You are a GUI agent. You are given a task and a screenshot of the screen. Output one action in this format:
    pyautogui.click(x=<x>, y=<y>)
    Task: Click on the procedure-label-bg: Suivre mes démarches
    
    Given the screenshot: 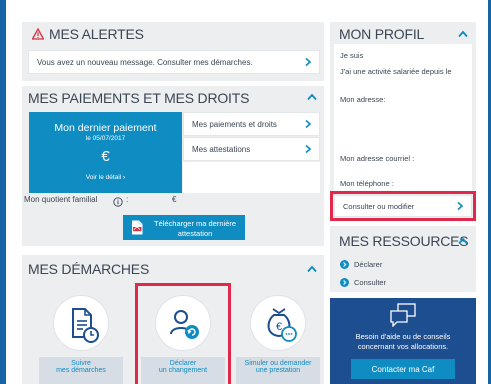 What is the action you would take?
    pyautogui.click(x=81, y=370)
    